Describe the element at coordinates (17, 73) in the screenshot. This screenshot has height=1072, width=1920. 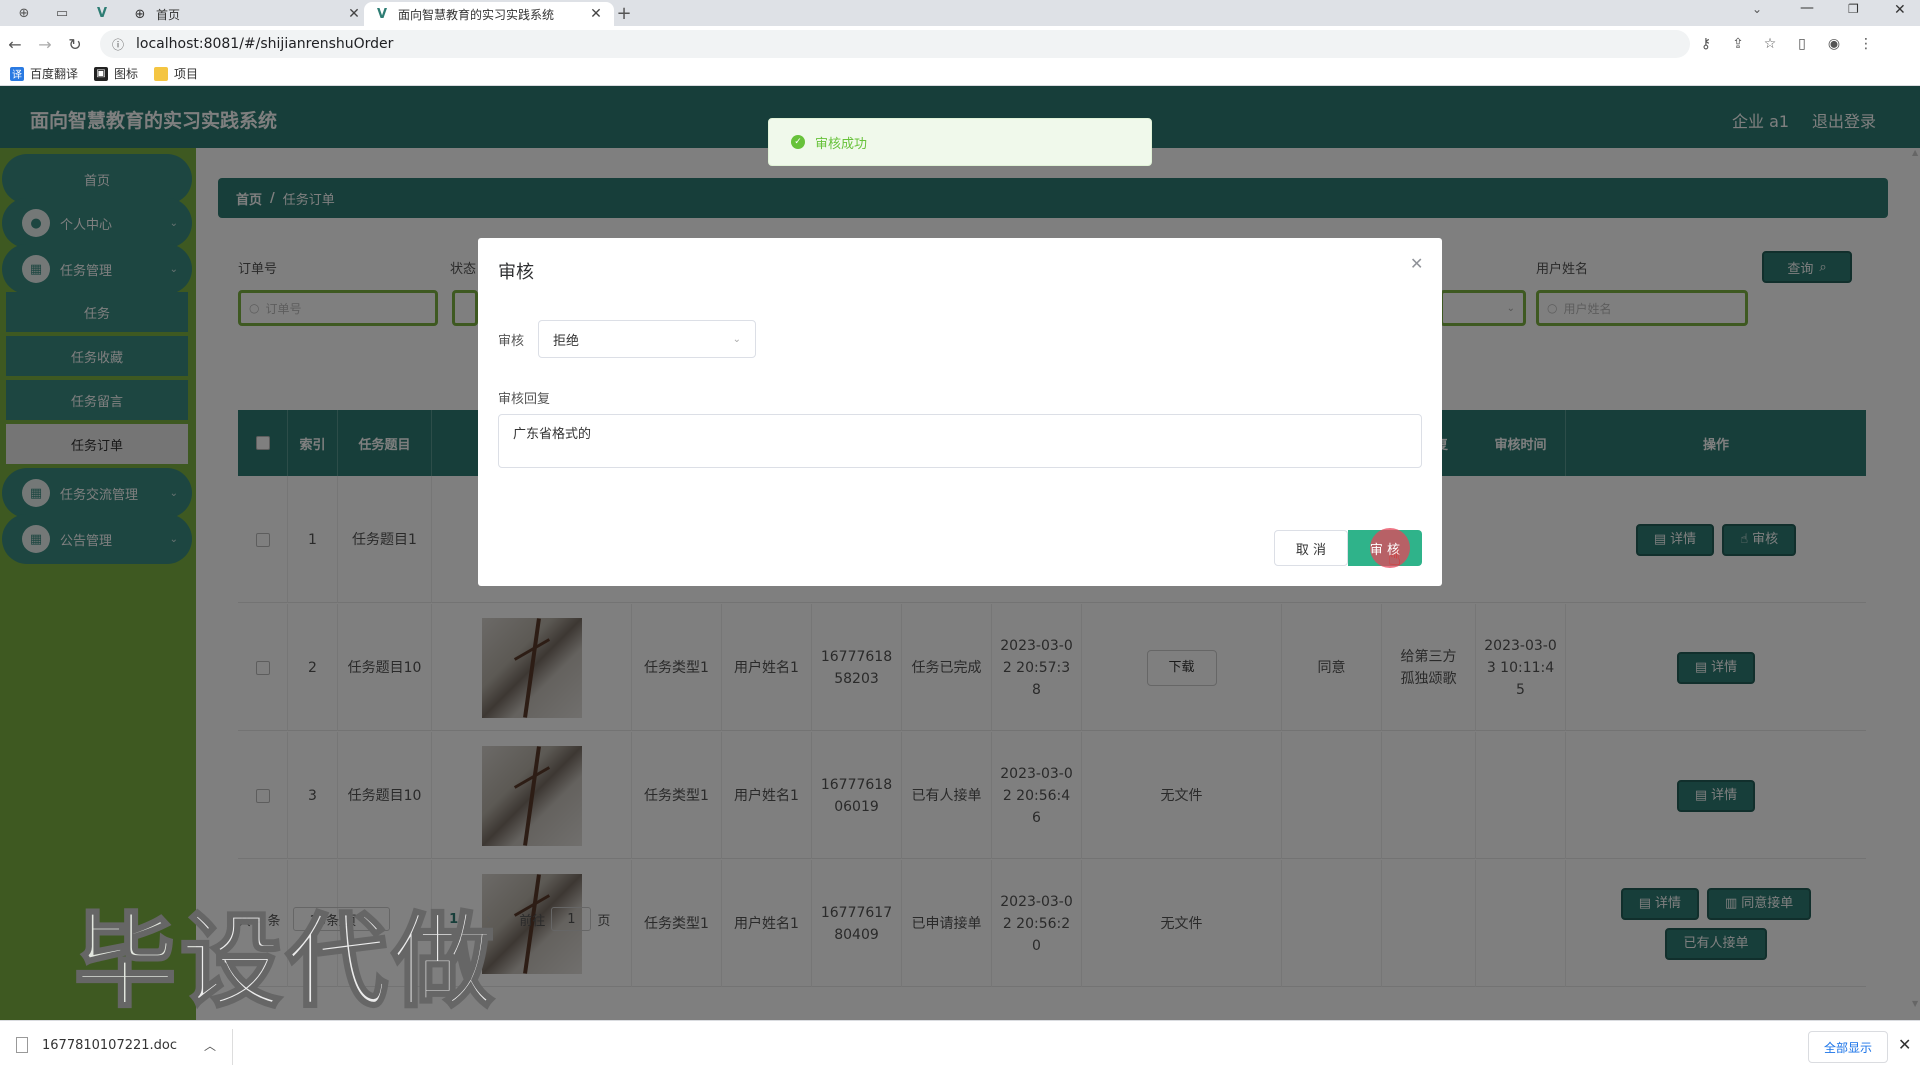
I see `translate-icon: 译` at that location.